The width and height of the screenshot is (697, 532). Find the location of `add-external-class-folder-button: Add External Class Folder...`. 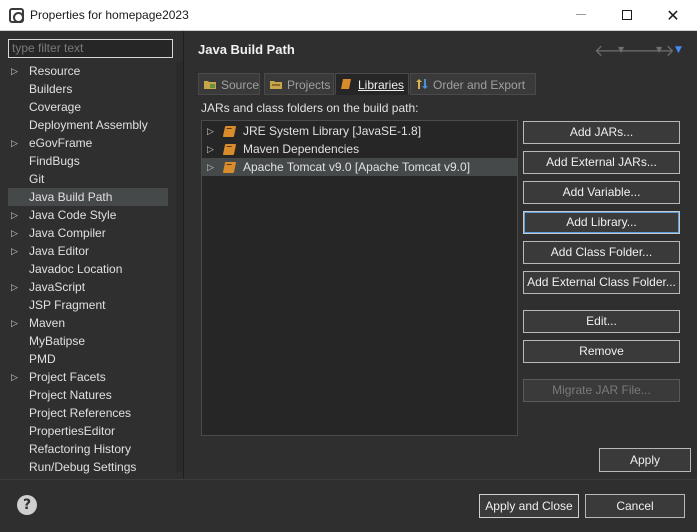

add-external-class-folder-button: Add External Class Folder... is located at coordinates (601, 282).